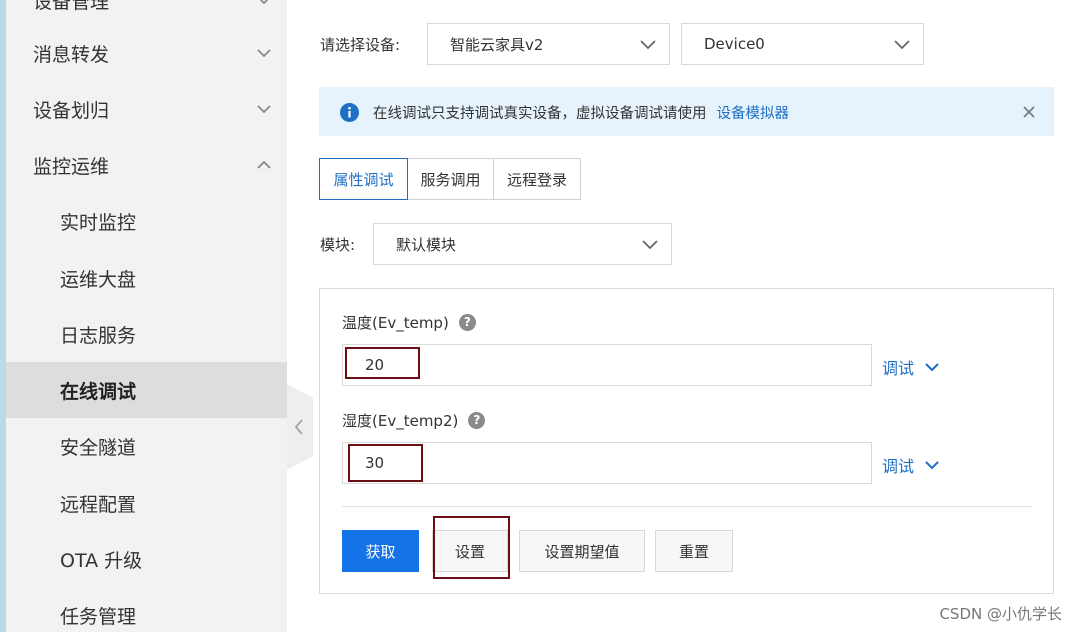  Describe the element at coordinates (540, 114) in the screenshot. I see `alert-text: 在线调试只支持调试真实设备，虚拟设备调试请使用` at that location.